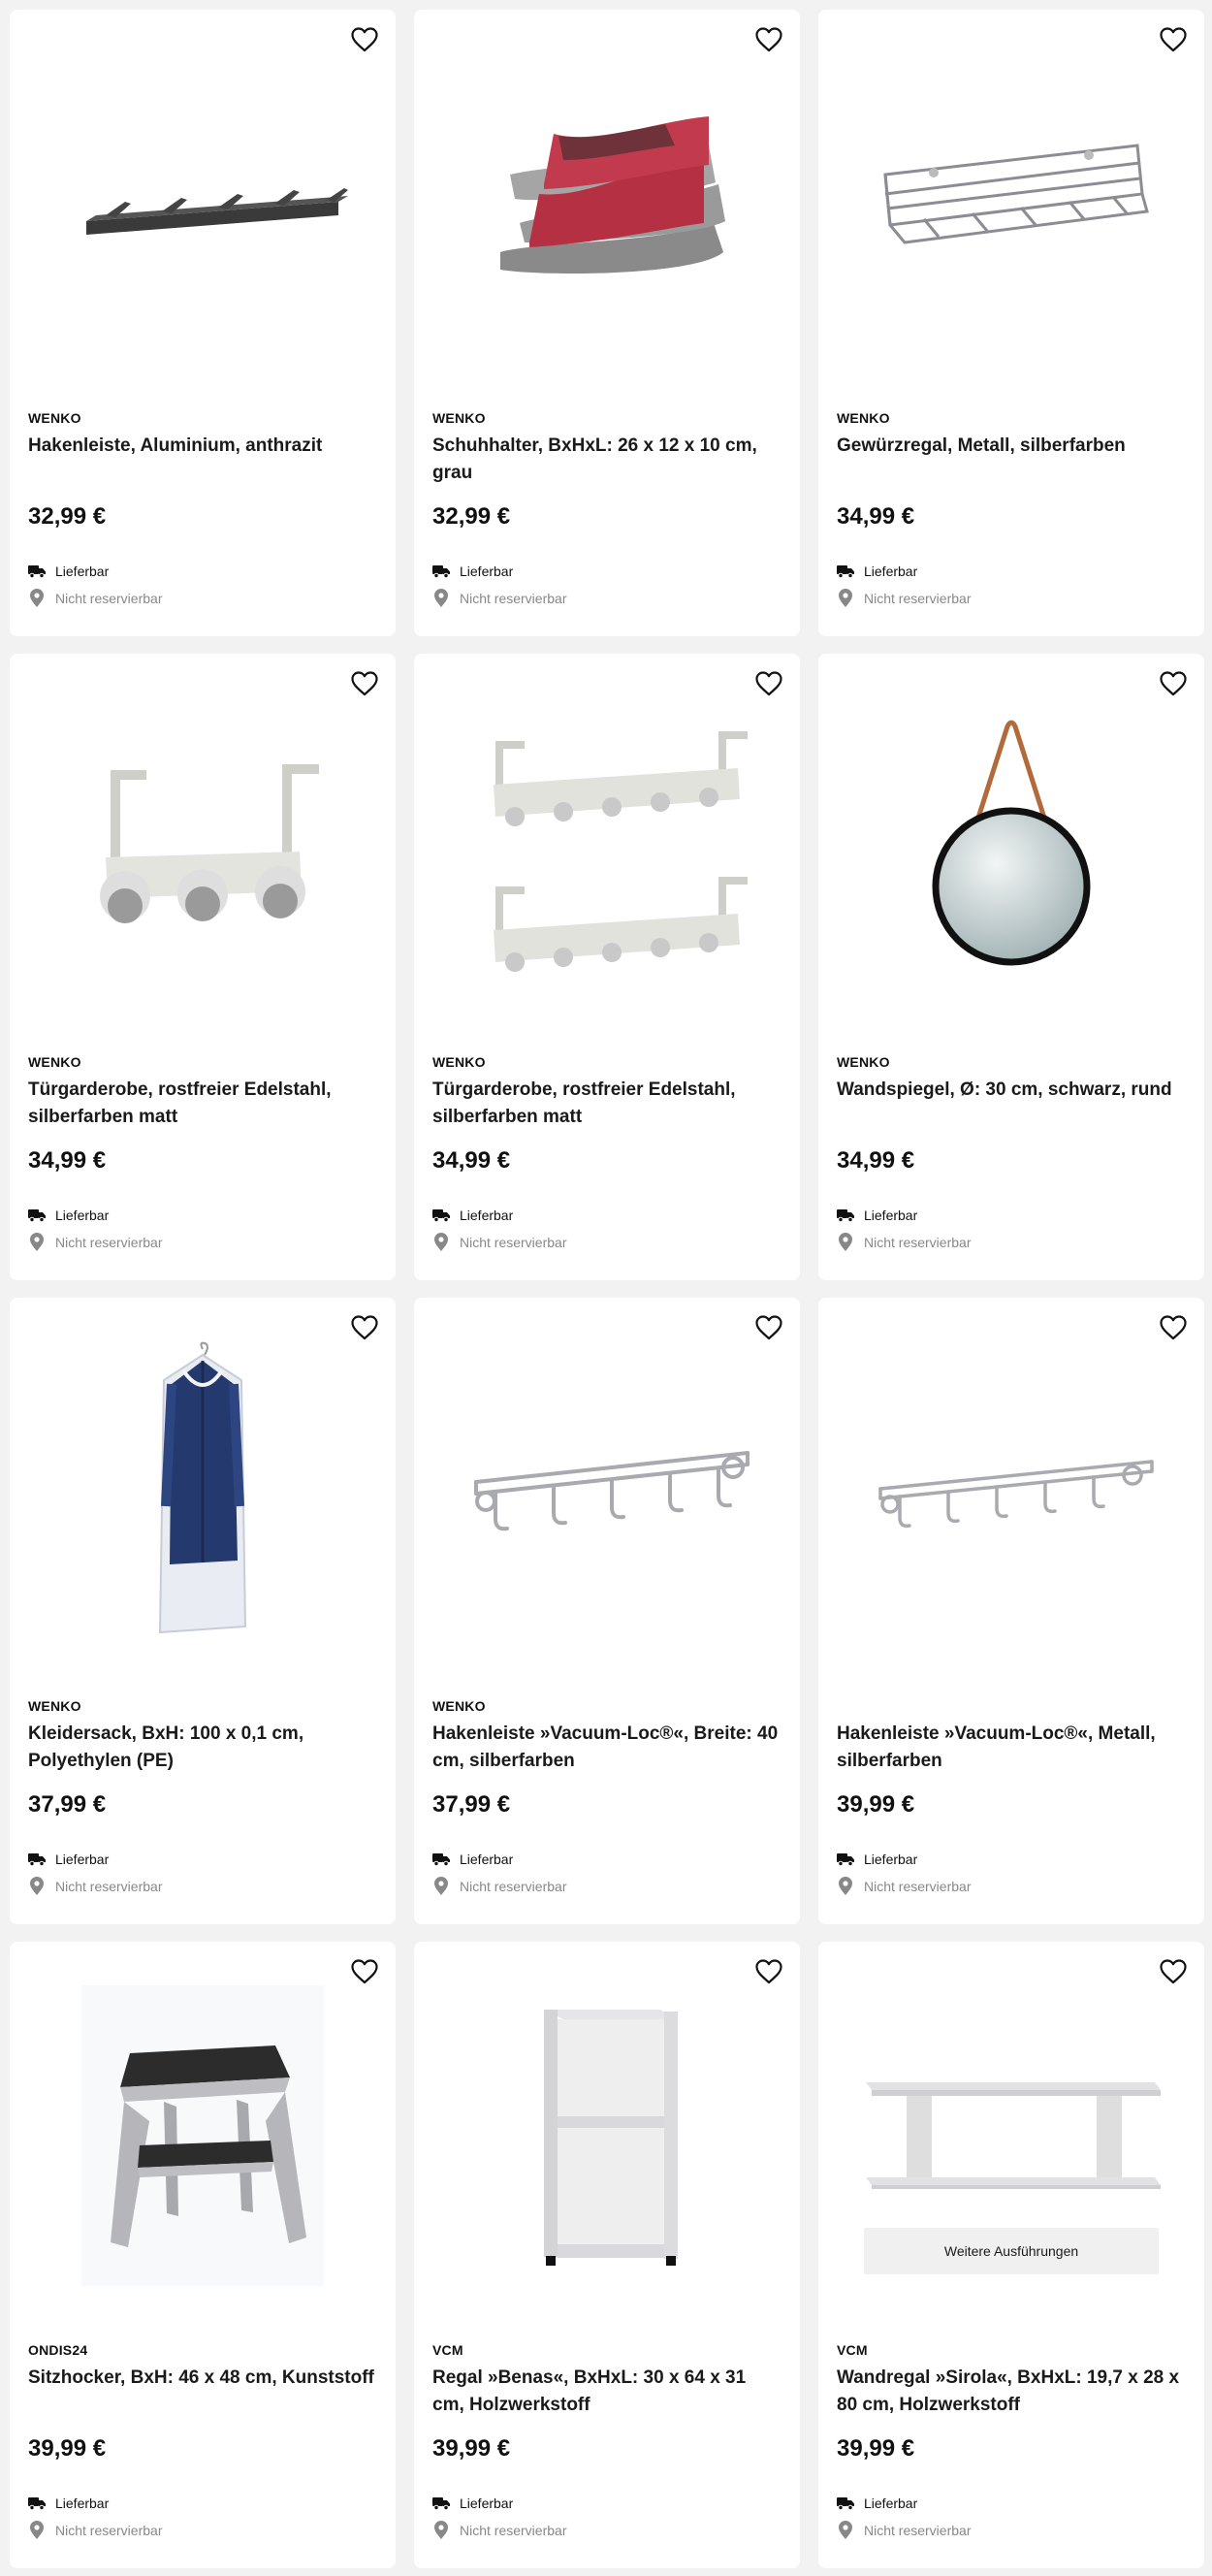  I want to click on product-title: Wandspiegel, Ø: 30 cm, schwarz, rund, so click(1012, 1090).